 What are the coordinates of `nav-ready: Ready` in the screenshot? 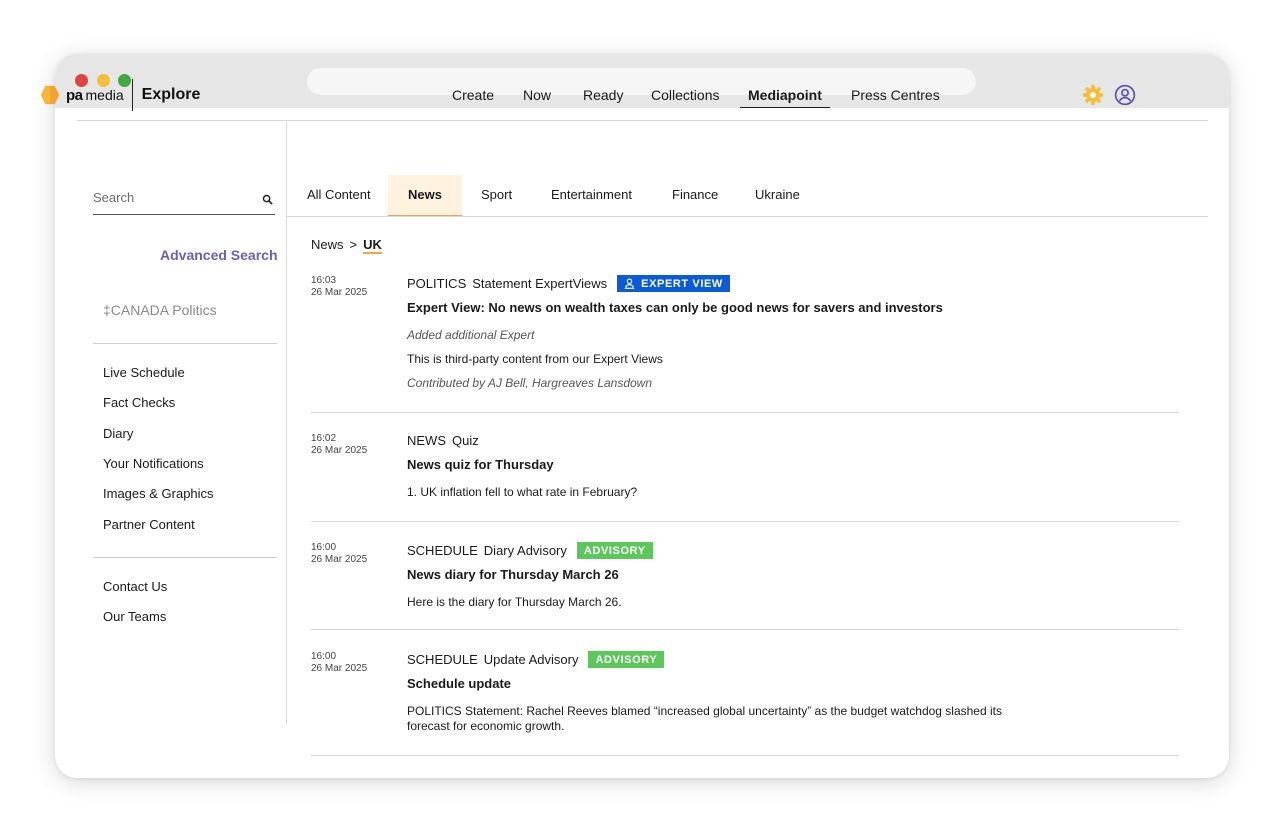 It's located at (603, 95).